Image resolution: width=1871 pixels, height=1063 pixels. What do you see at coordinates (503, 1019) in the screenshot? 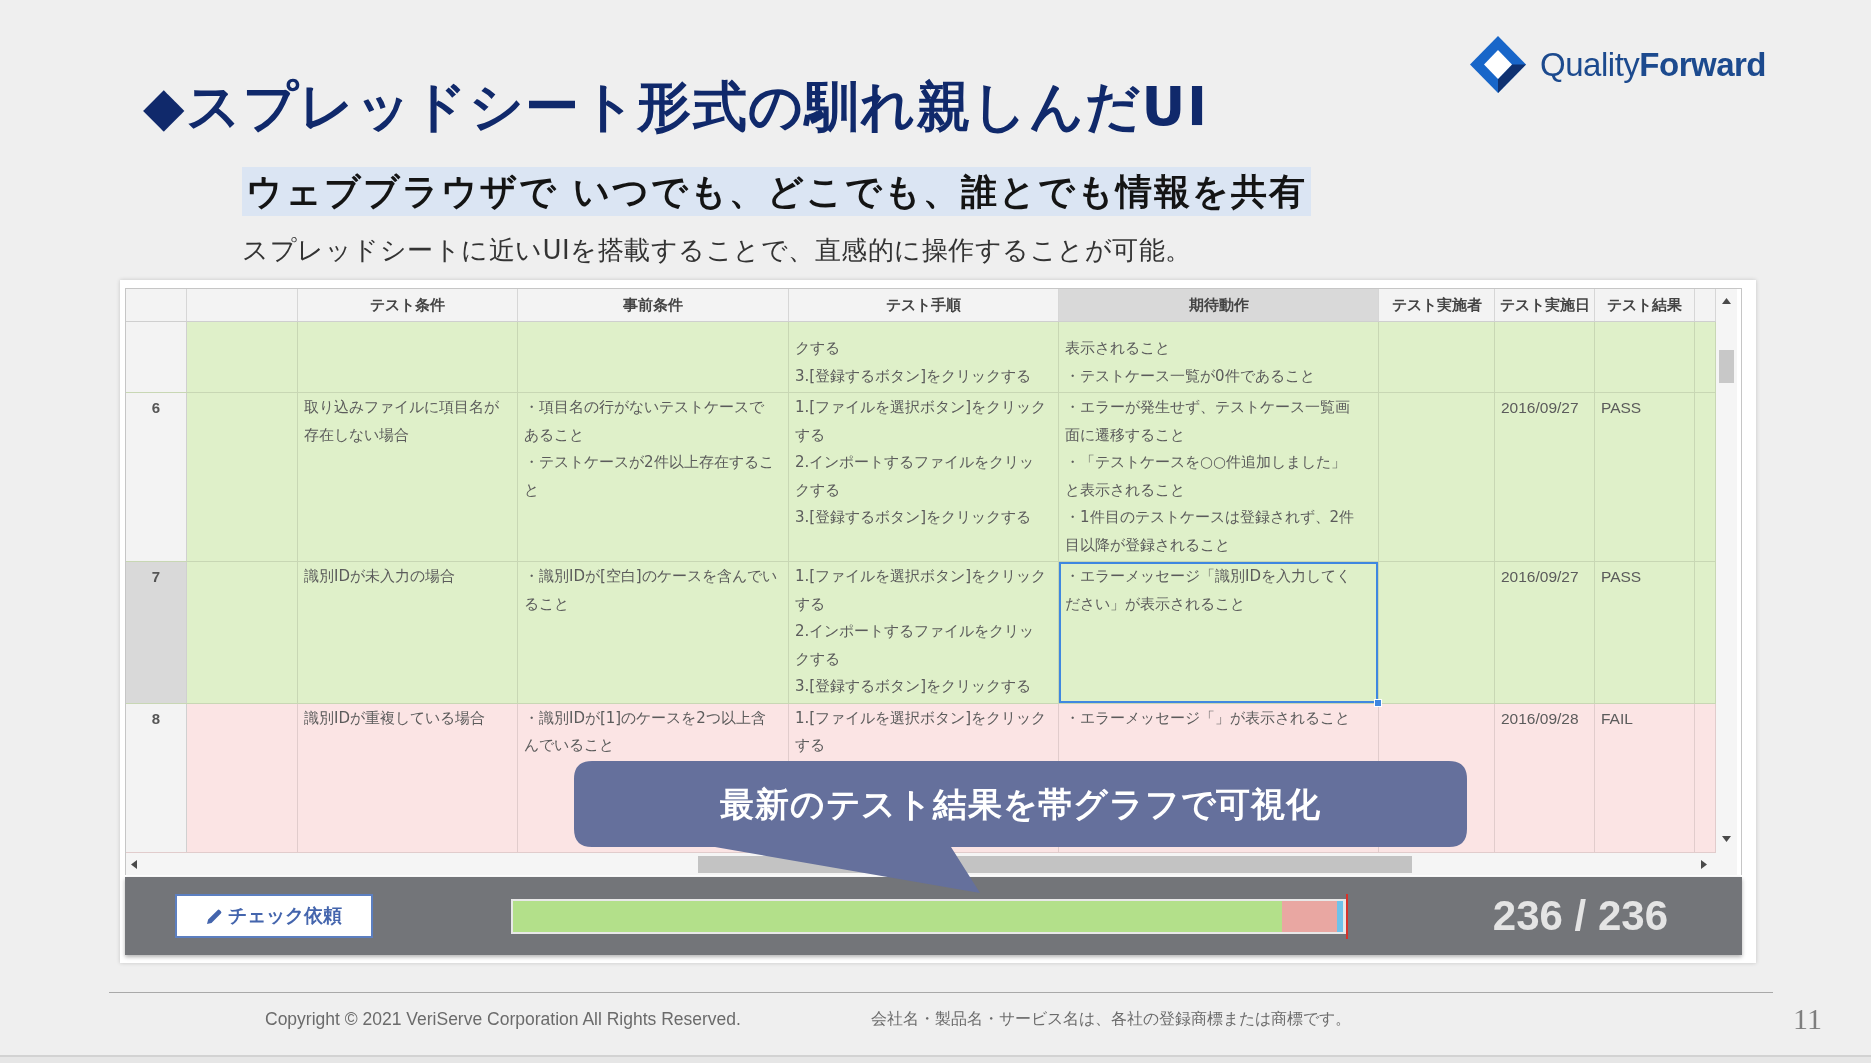
I see `copyright-text: Copyright © 2021 VeriServe Corporation All Rights Reserved.` at bounding box center [503, 1019].